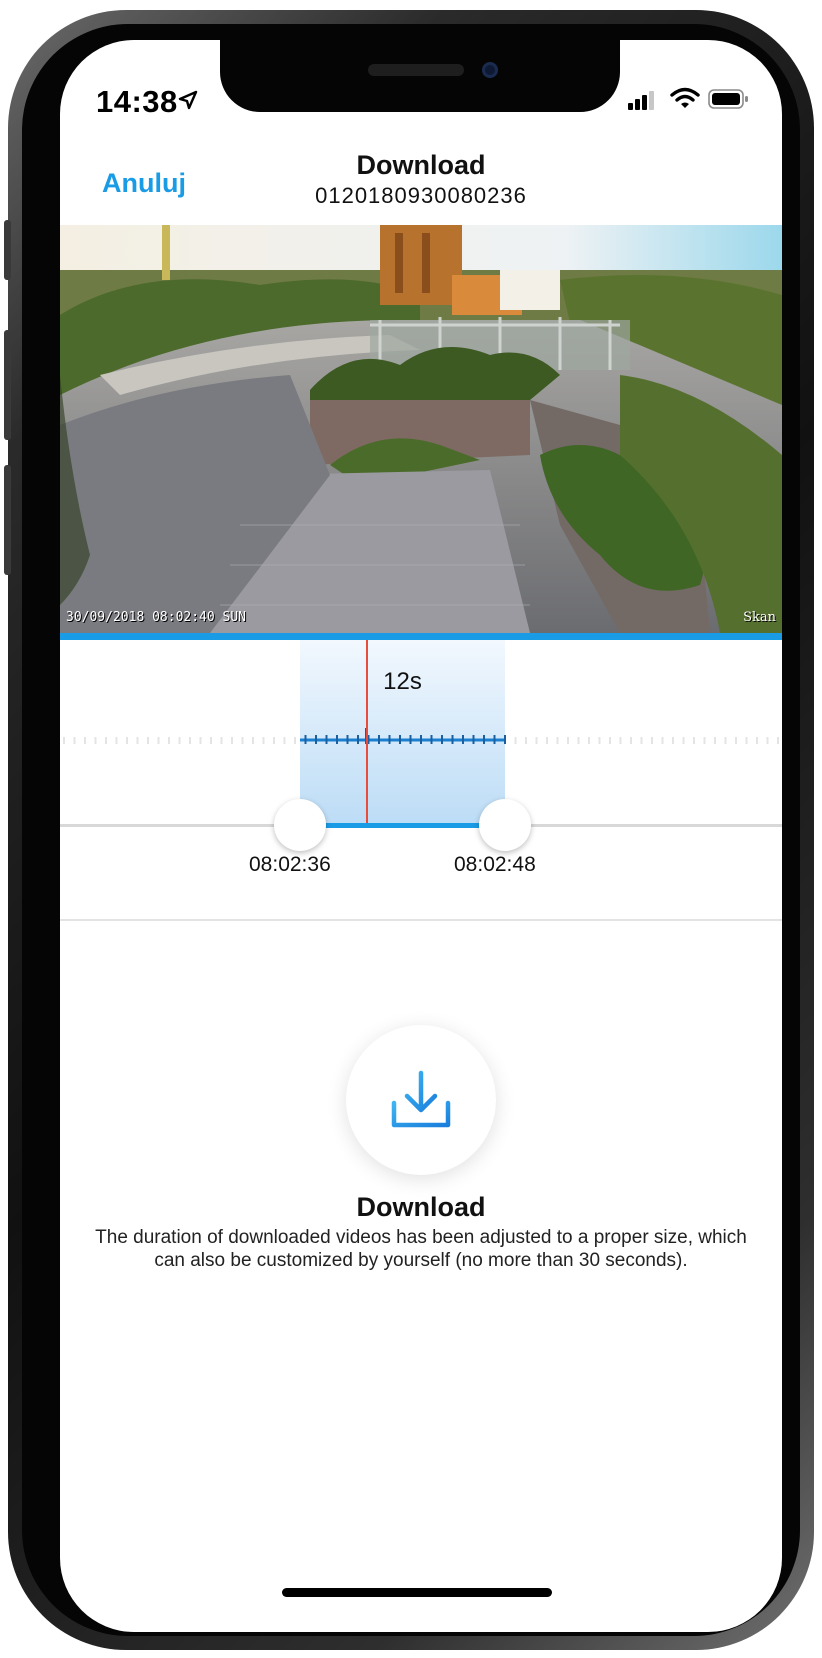 The height and width of the screenshot is (1658, 822). What do you see at coordinates (7, 385) in the screenshot?
I see `volume-up-button` at bounding box center [7, 385].